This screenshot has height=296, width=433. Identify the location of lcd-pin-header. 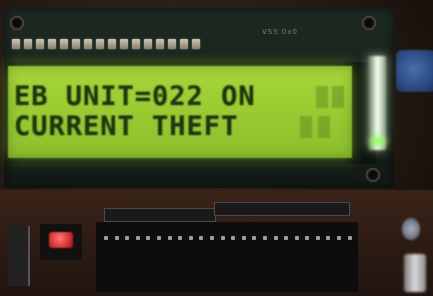
(114, 44).